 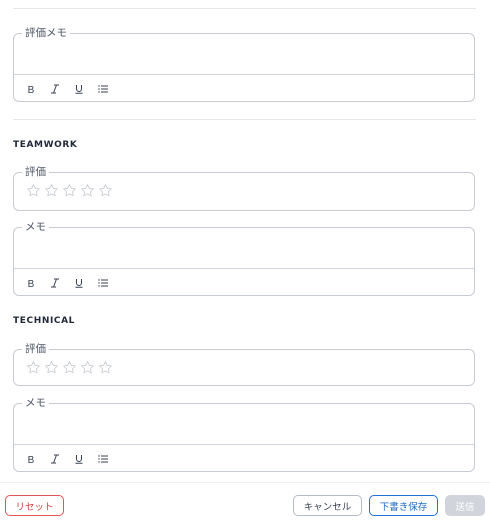 What do you see at coordinates (35, 349) in the screenshot?
I see `technical-rating-label: 評価` at bounding box center [35, 349].